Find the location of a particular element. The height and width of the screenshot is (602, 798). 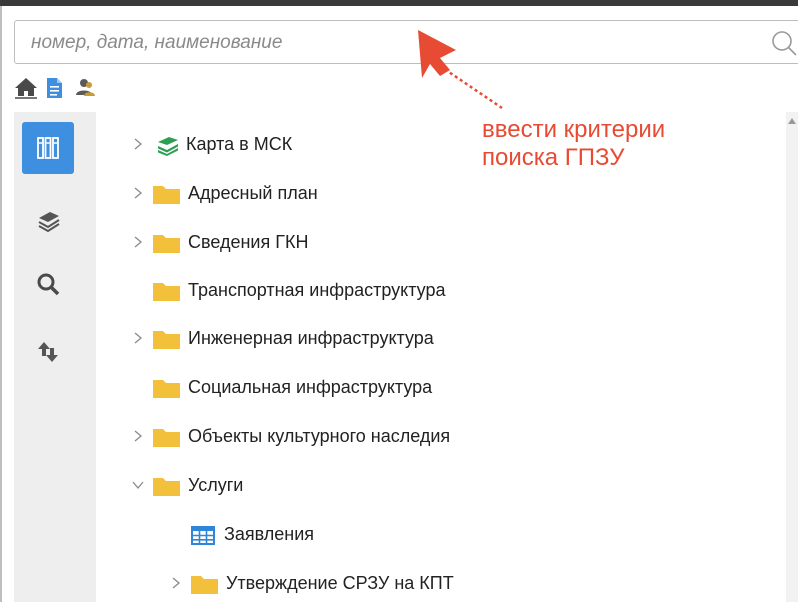

catalog-button is located at coordinates (48, 148).